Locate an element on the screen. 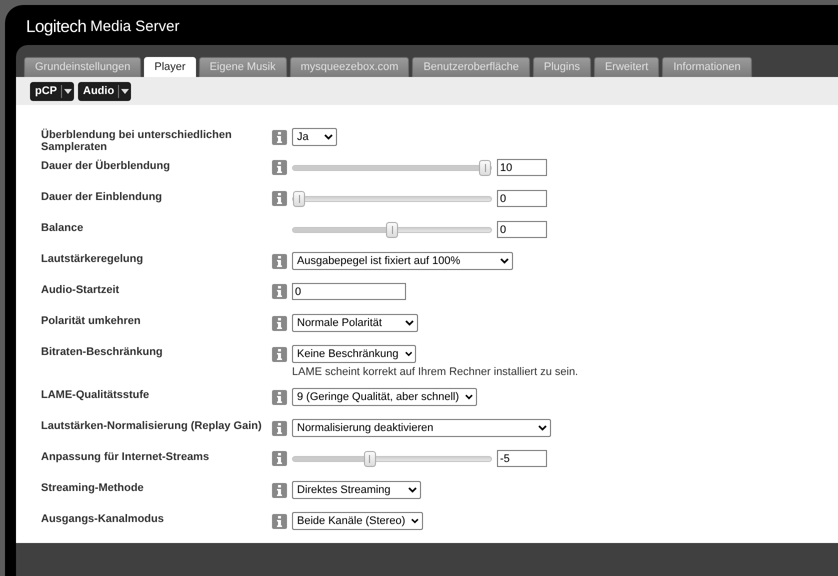  setting-label: Ausgangs-Kanalmodus is located at coordinates (103, 518).